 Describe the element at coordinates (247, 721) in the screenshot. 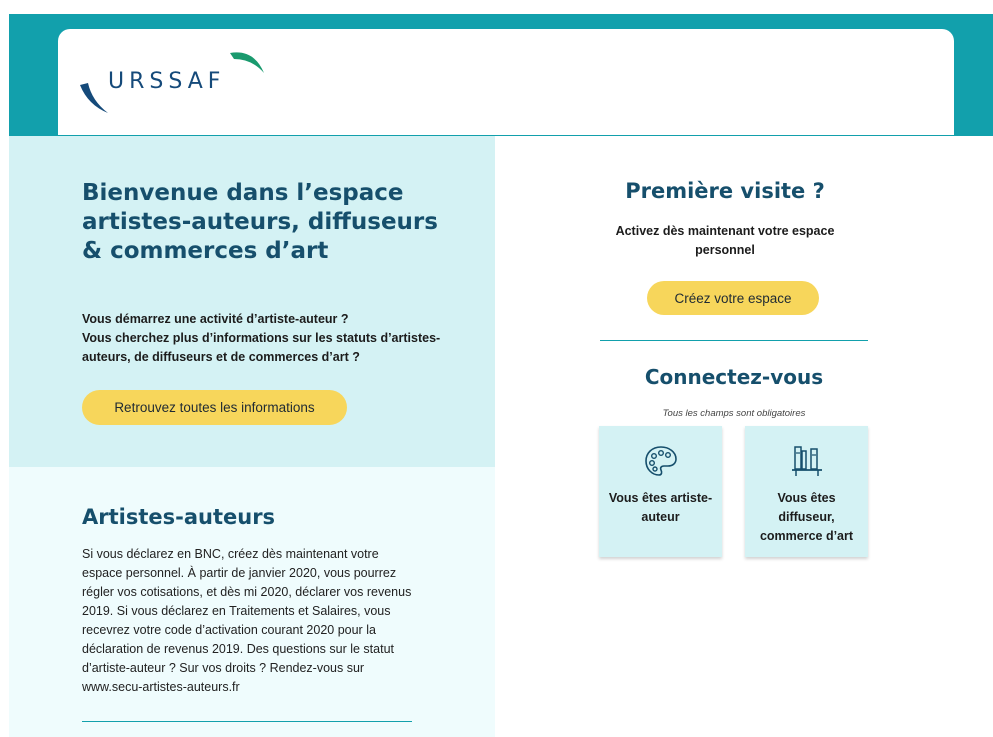

I see `artists-divider` at that location.